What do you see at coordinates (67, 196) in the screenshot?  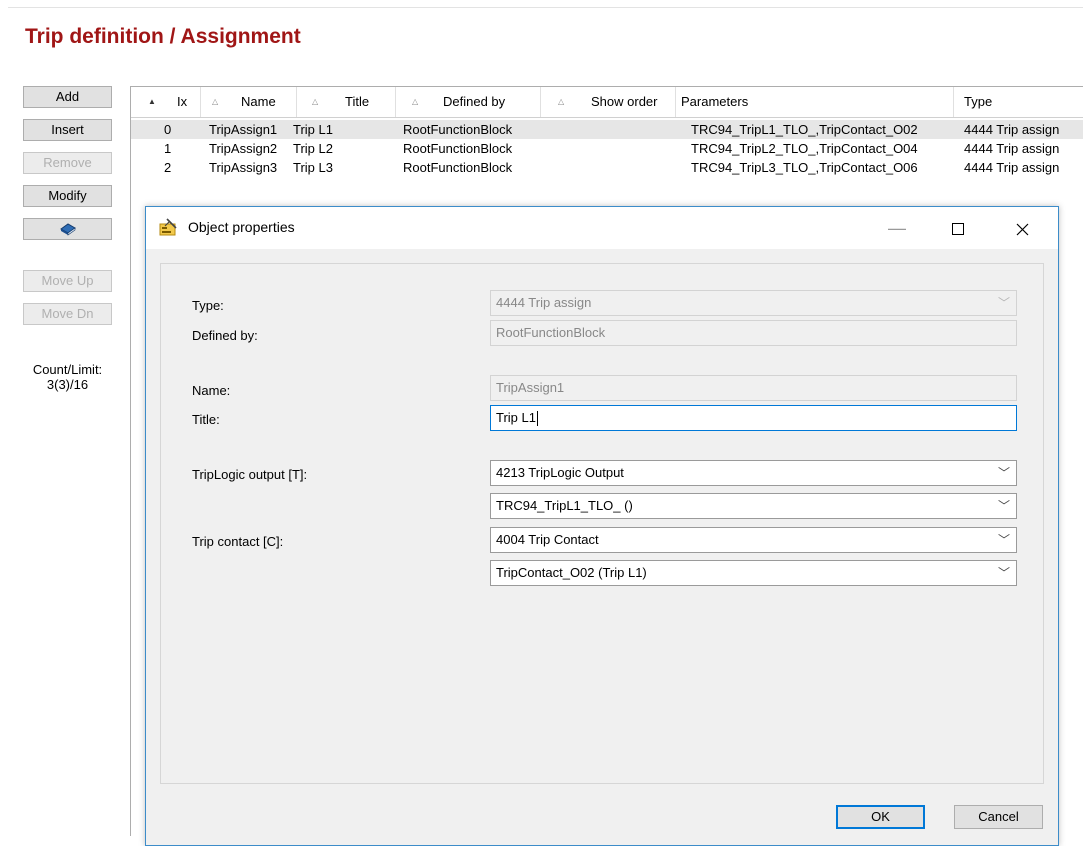 I see `modify-button: Modify` at bounding box center [67, 196].